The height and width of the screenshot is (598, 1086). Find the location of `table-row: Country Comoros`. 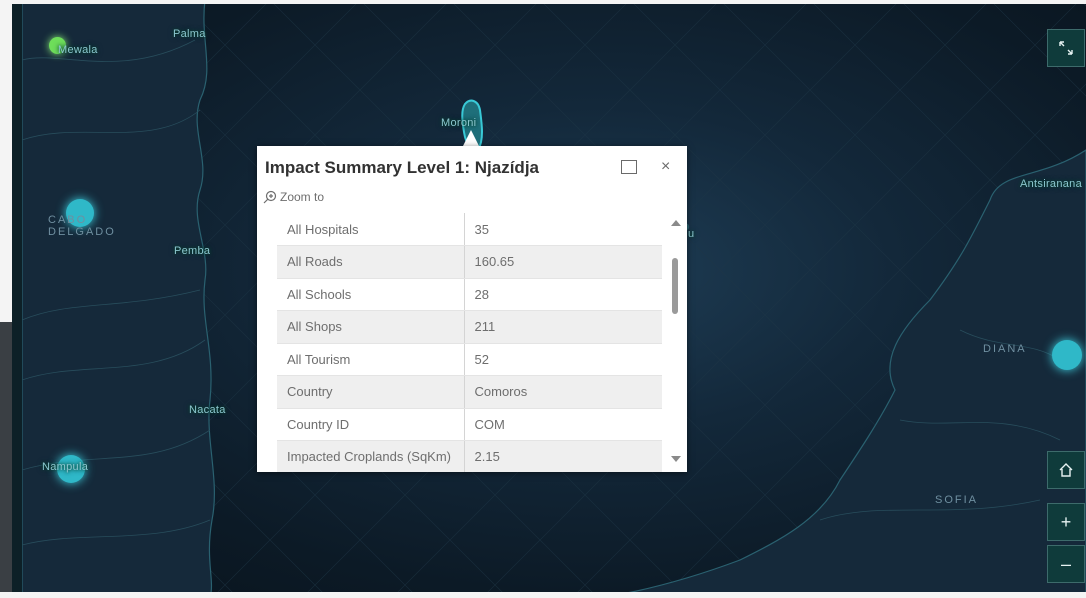

table-row: Country Comoros is located at coordinates (469, 392).